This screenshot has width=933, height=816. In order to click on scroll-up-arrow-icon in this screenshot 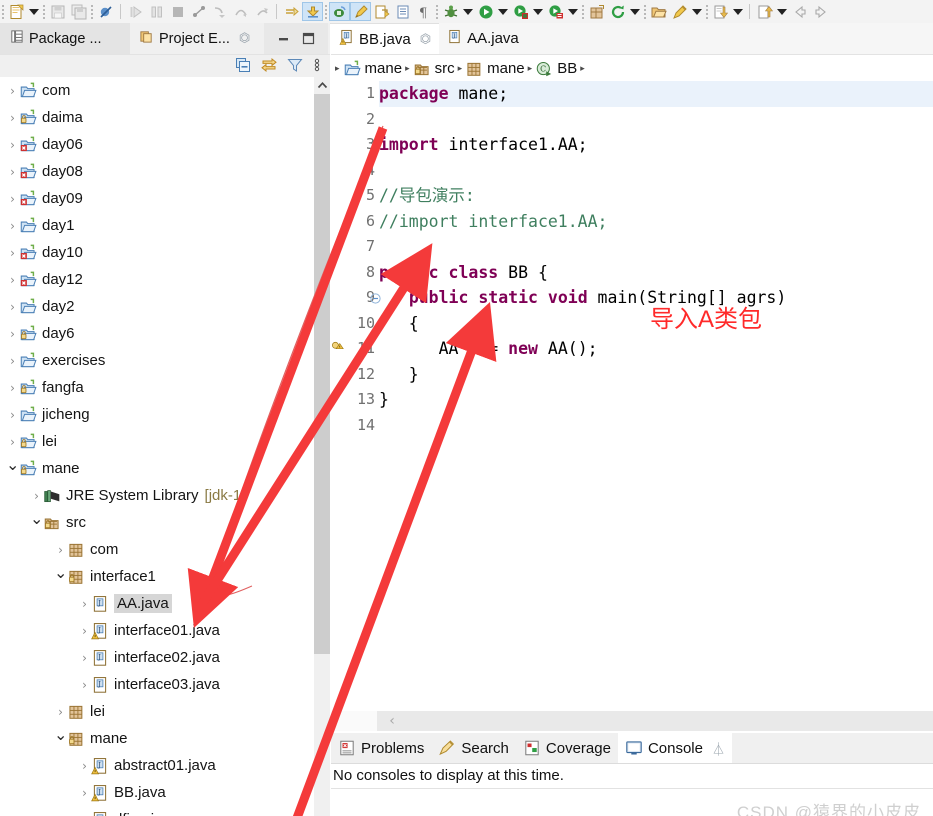, I will do `click(322, 85)`.